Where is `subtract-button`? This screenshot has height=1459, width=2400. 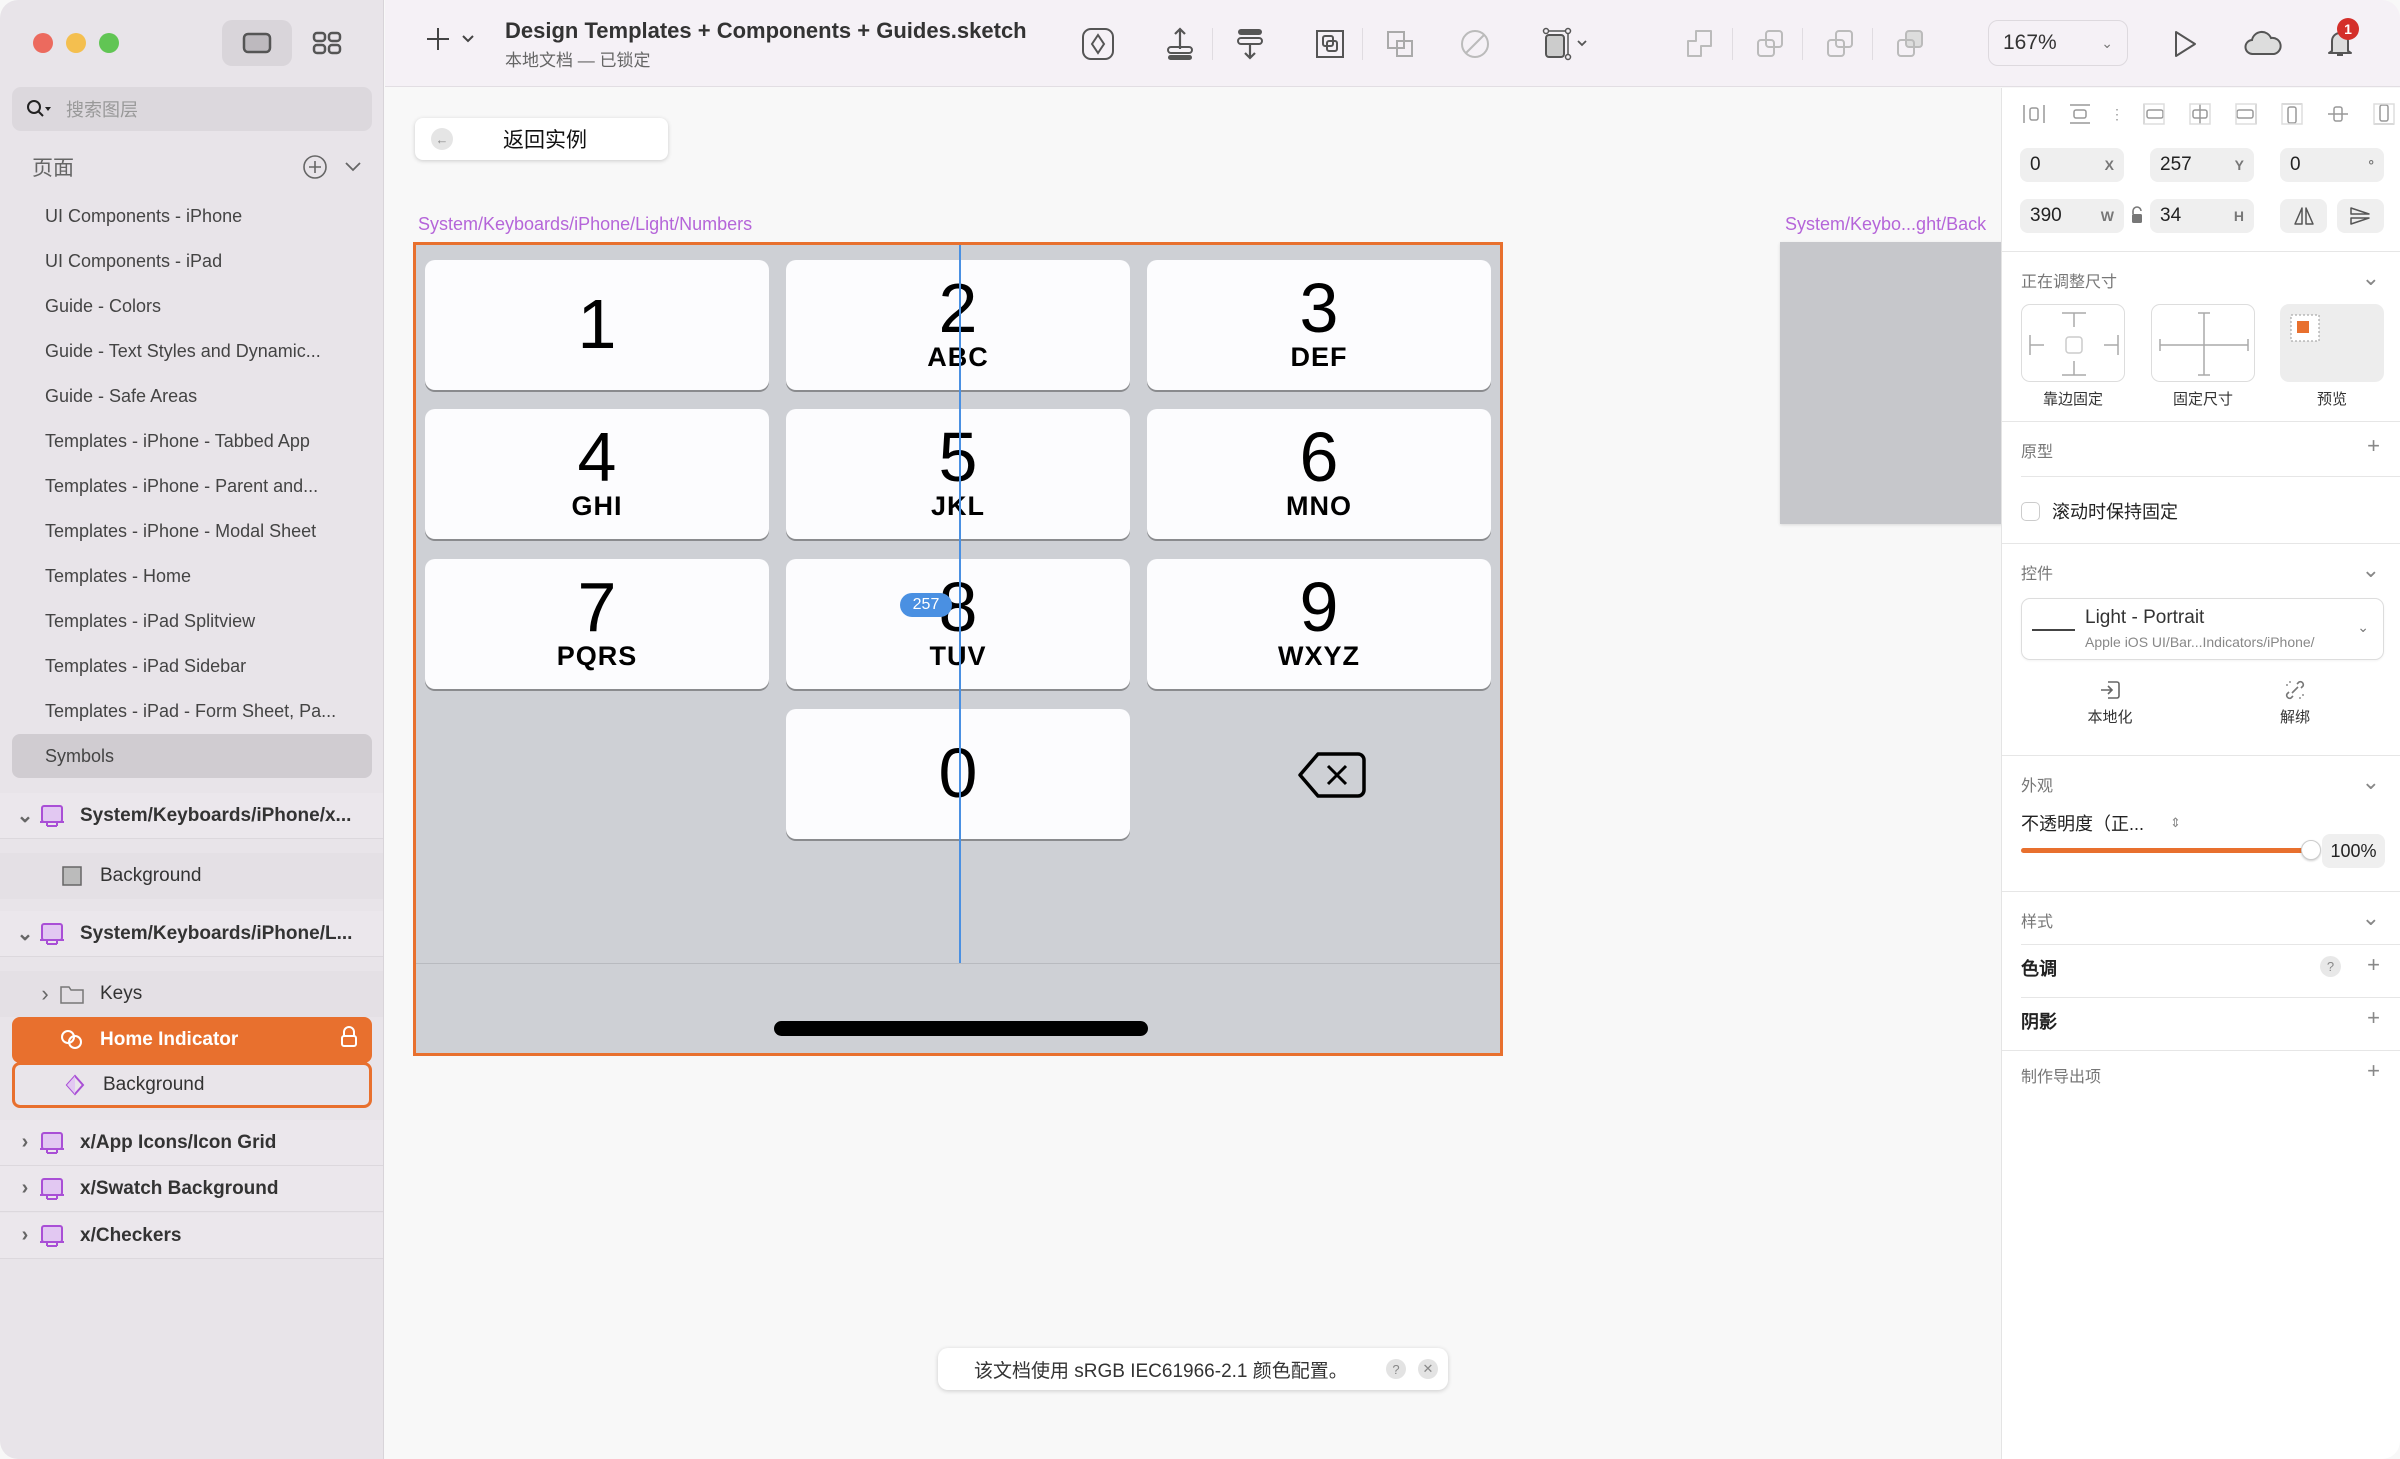
subtract-button is located at coordinates (1770, 44).